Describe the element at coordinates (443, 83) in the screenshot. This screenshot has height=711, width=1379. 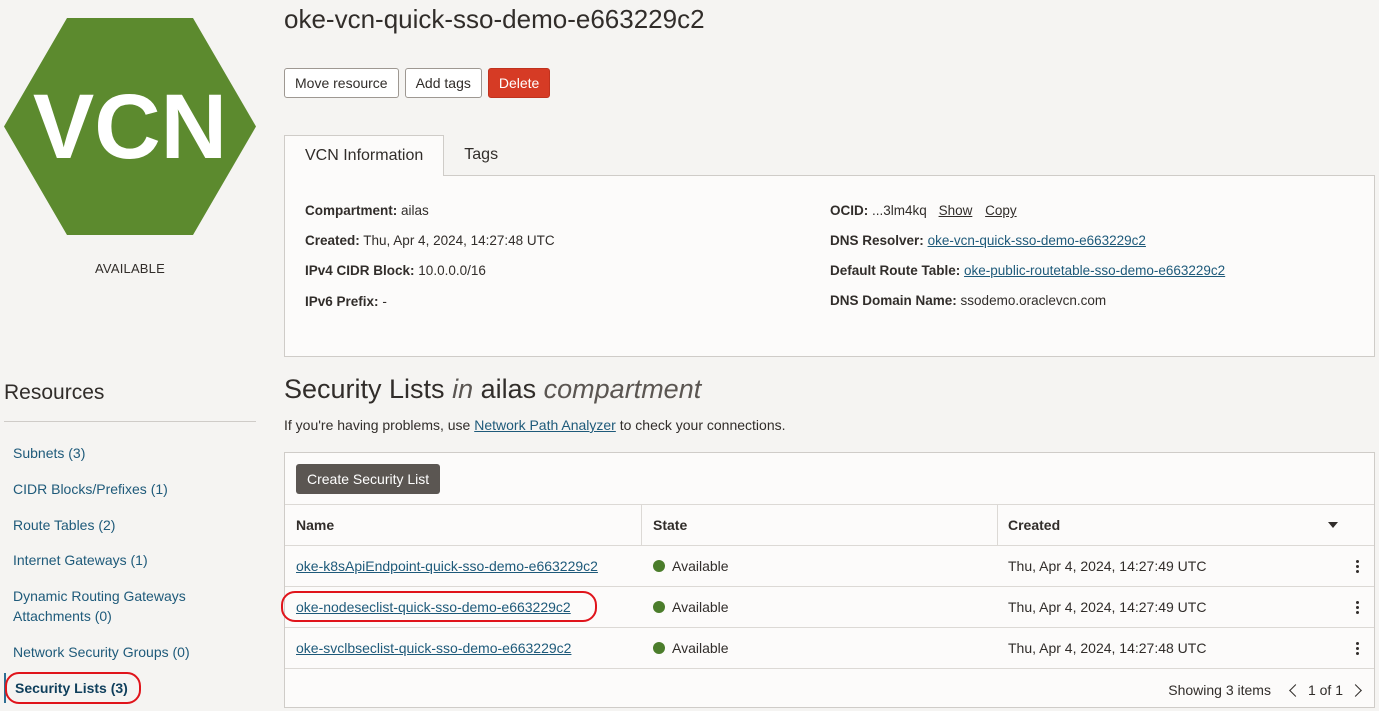
I see `add-tags-button: Add tags` at that location.